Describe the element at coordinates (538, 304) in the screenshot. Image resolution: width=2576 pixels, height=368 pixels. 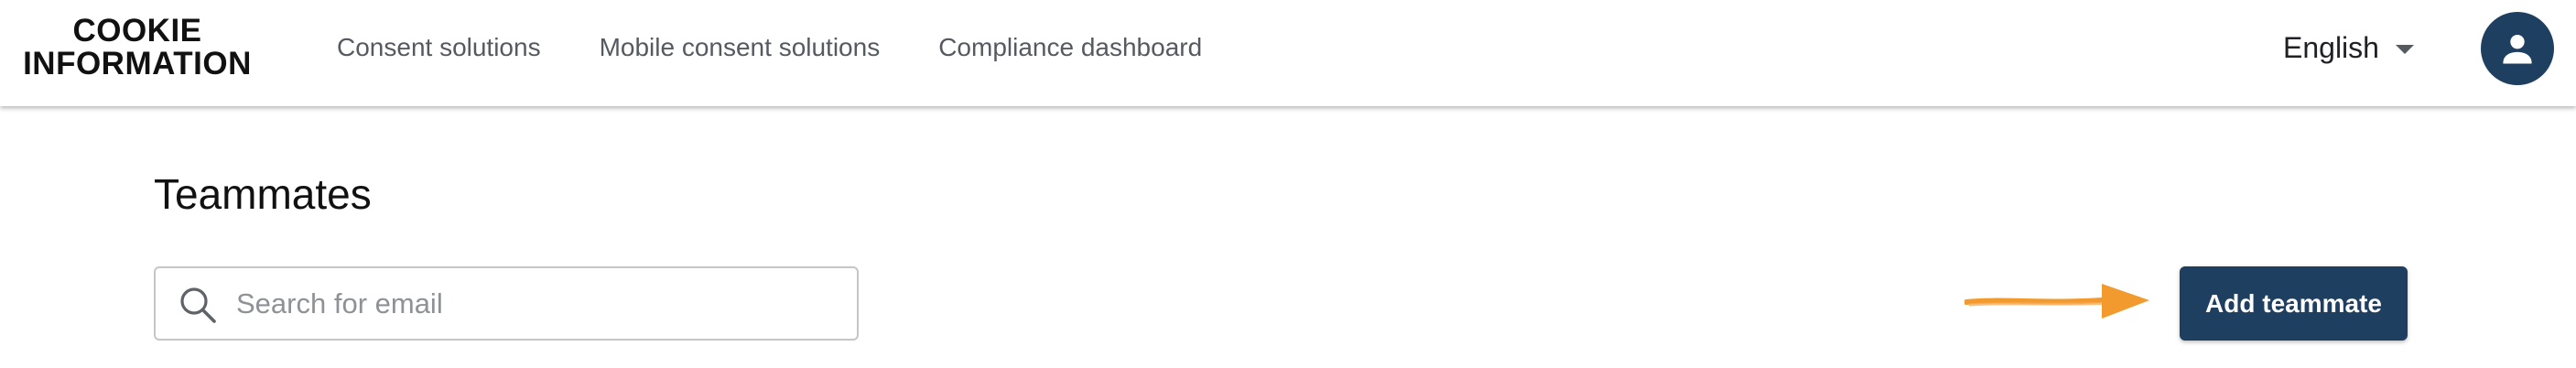
I see `search-input` at that location.